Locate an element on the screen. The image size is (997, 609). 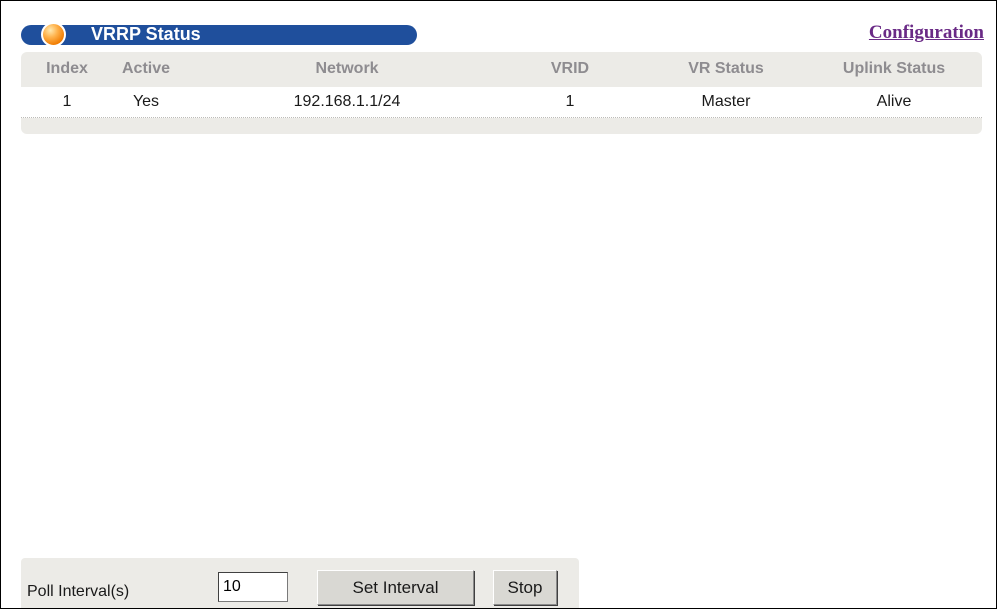
column-header-active: Active is located at coordinates (146, 68).